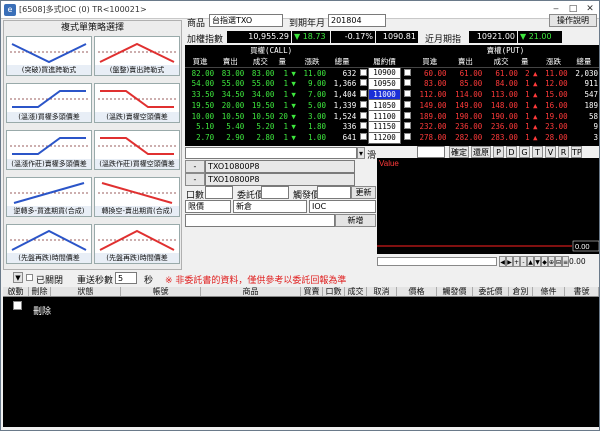  Describe the element at coordinates (481, 152) in the screenshot. I see `chart-control-button: 還原` at that location.